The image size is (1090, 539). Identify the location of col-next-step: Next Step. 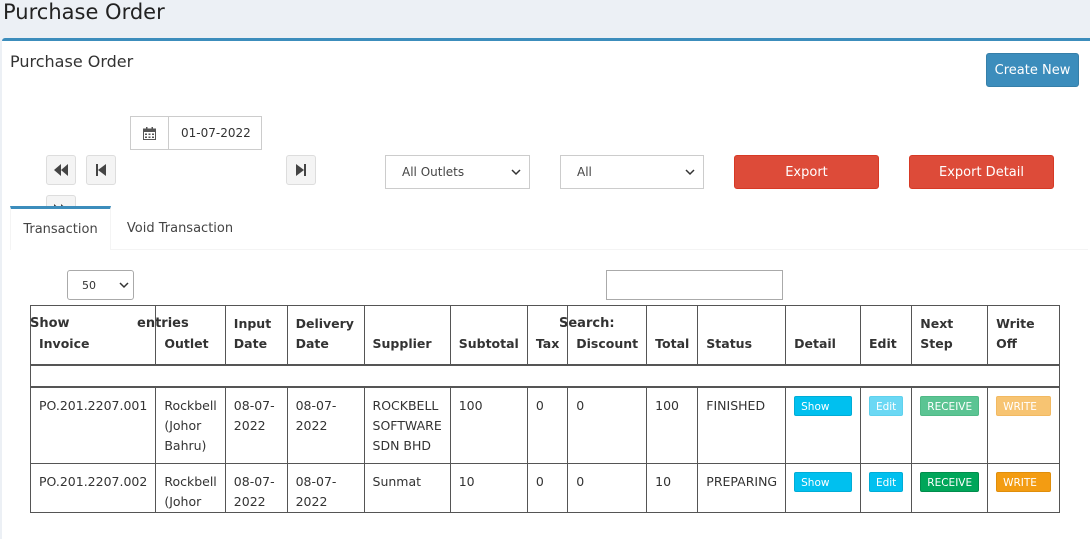
(950, 335).